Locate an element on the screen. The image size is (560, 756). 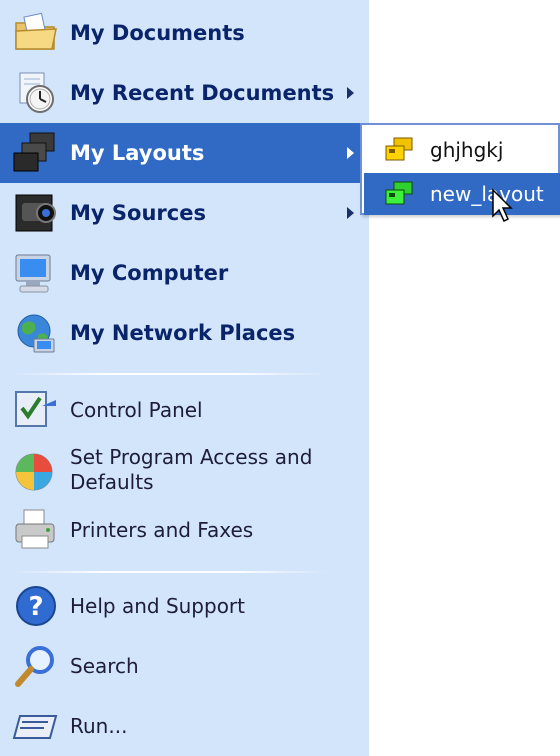
menu-item-help-and-support: ? Help and Support is located at coordinates (184, 606).